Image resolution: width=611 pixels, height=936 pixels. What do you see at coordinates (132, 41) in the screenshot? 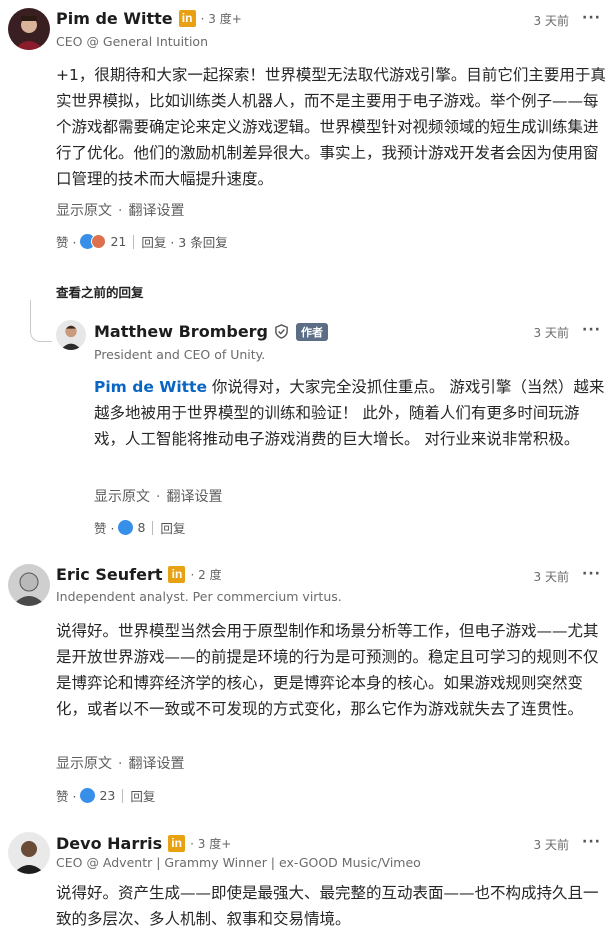
I see `author-headline: CEO @ General Intuition` at bounding box center [132, 41].